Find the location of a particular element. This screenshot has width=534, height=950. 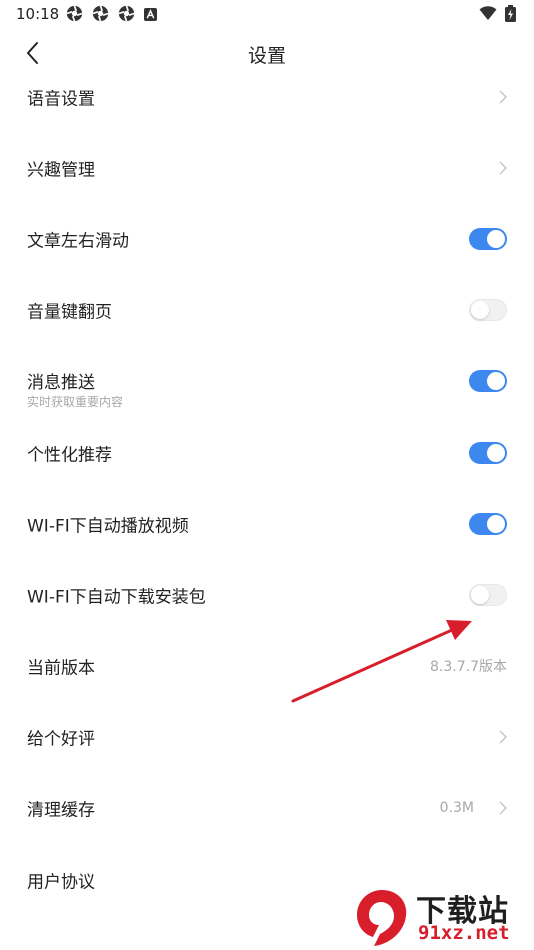

setting-rate: 给个好评 is located at coordinates (267, 737).